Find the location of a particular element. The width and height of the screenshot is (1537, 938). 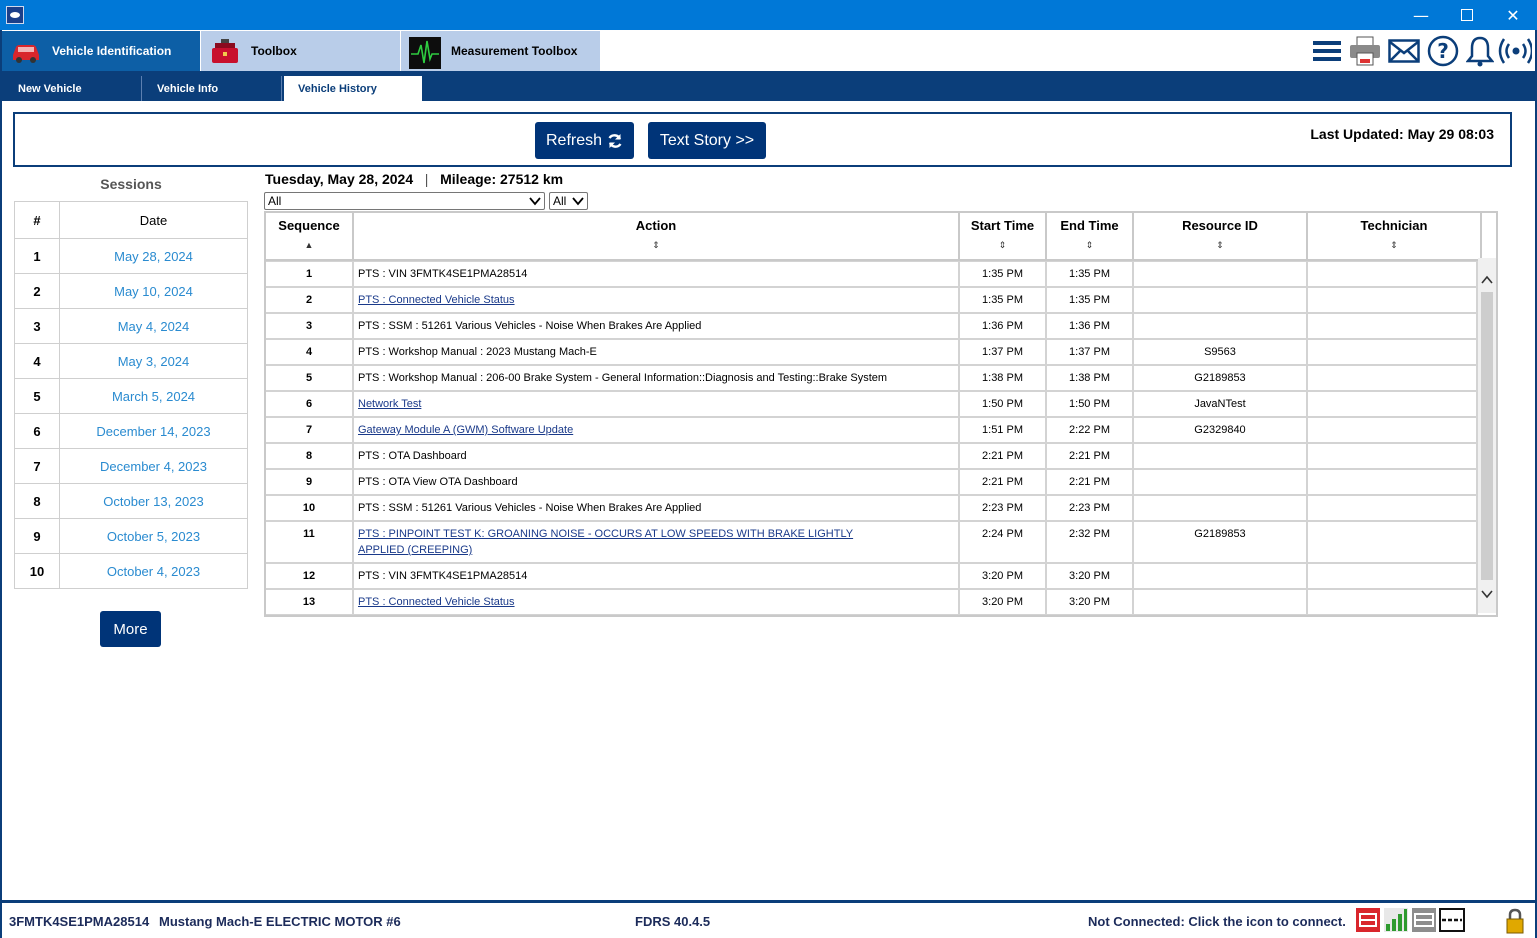

vci-disconnected-icon is located at coordinates (1368, 920).